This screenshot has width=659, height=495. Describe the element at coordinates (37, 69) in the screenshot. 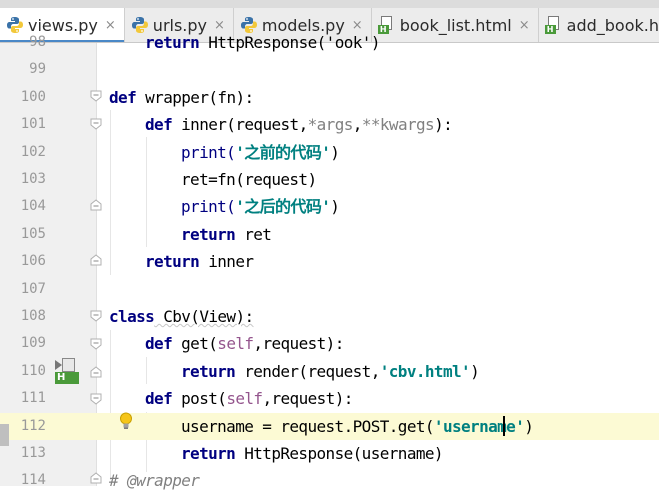

I see `line-number: 99` at that location.